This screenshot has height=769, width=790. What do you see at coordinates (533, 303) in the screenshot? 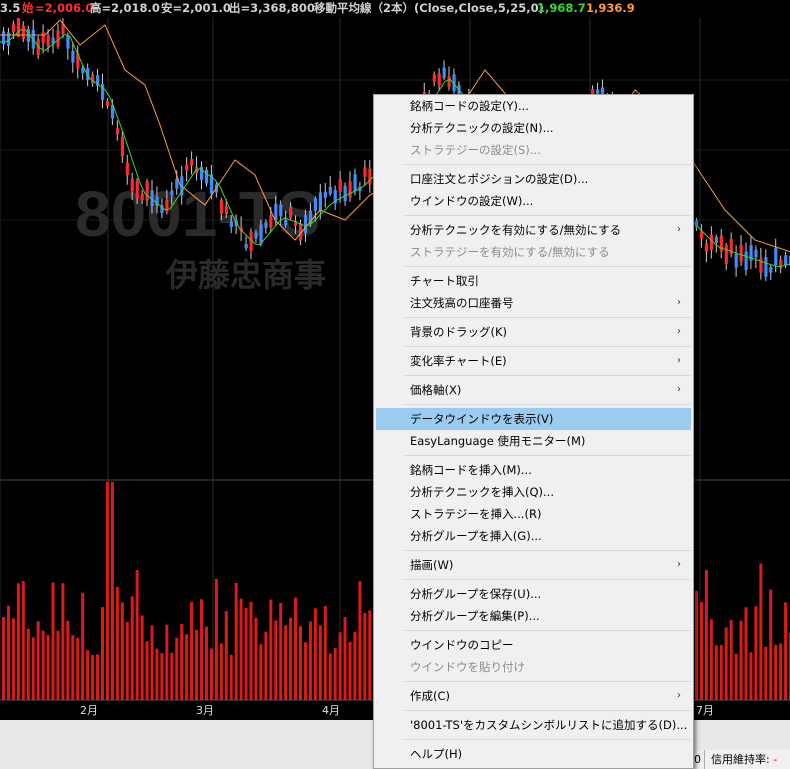
I see `menu-item: 注文残高の口座番号 ›` at bounding box center [533, 303].